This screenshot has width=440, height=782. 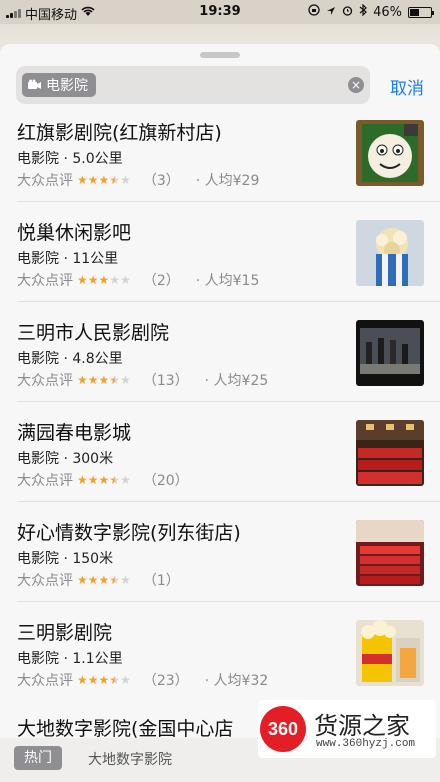 What do you see at coordinates (97, 659) in the screenshot?
I see `result-distance: 1.1公里` at bounding box center [97, 659].